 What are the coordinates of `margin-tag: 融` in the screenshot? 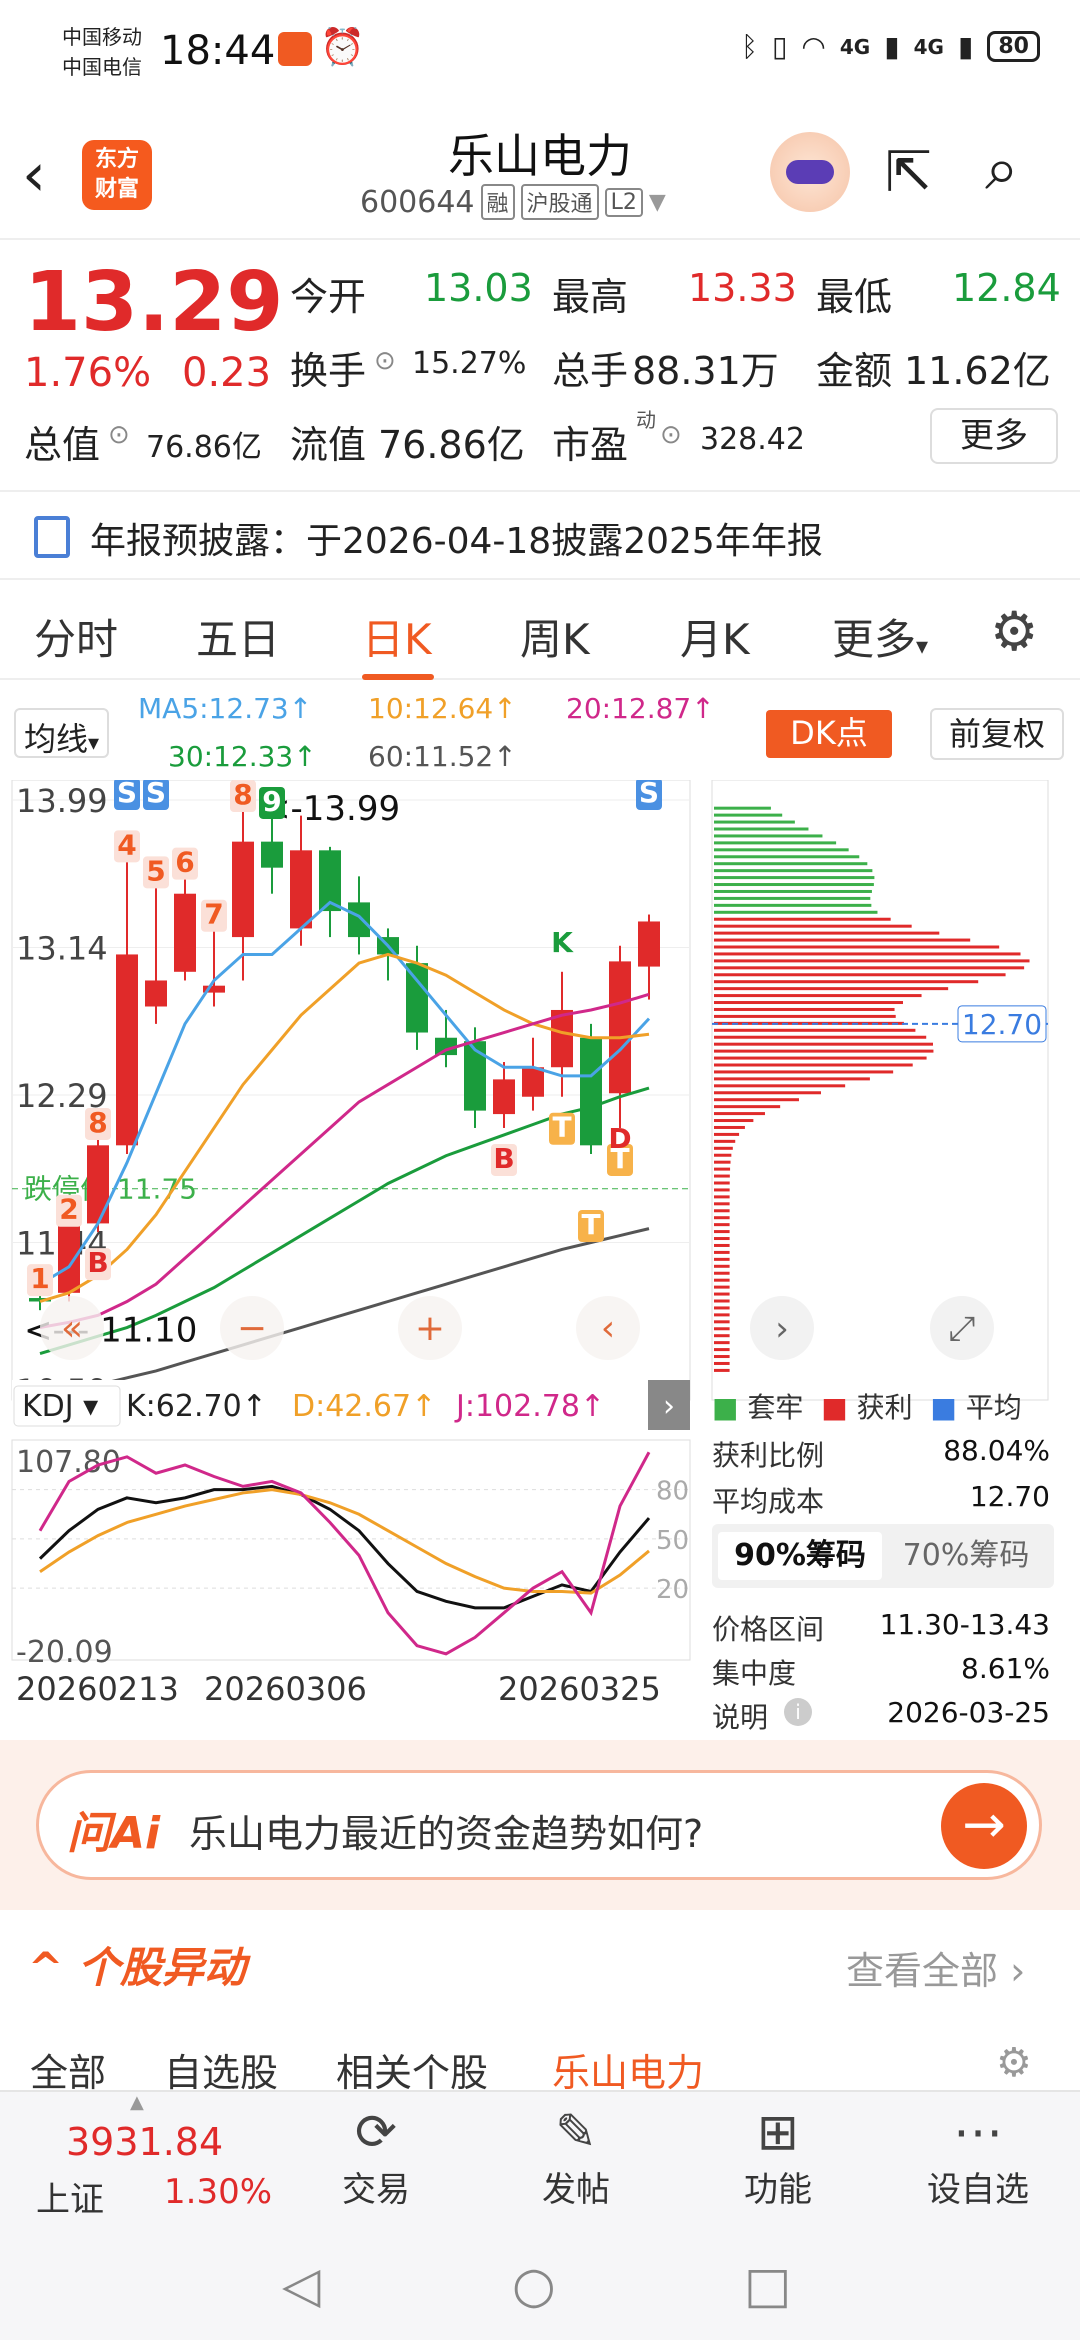 It's located at (497, 202).